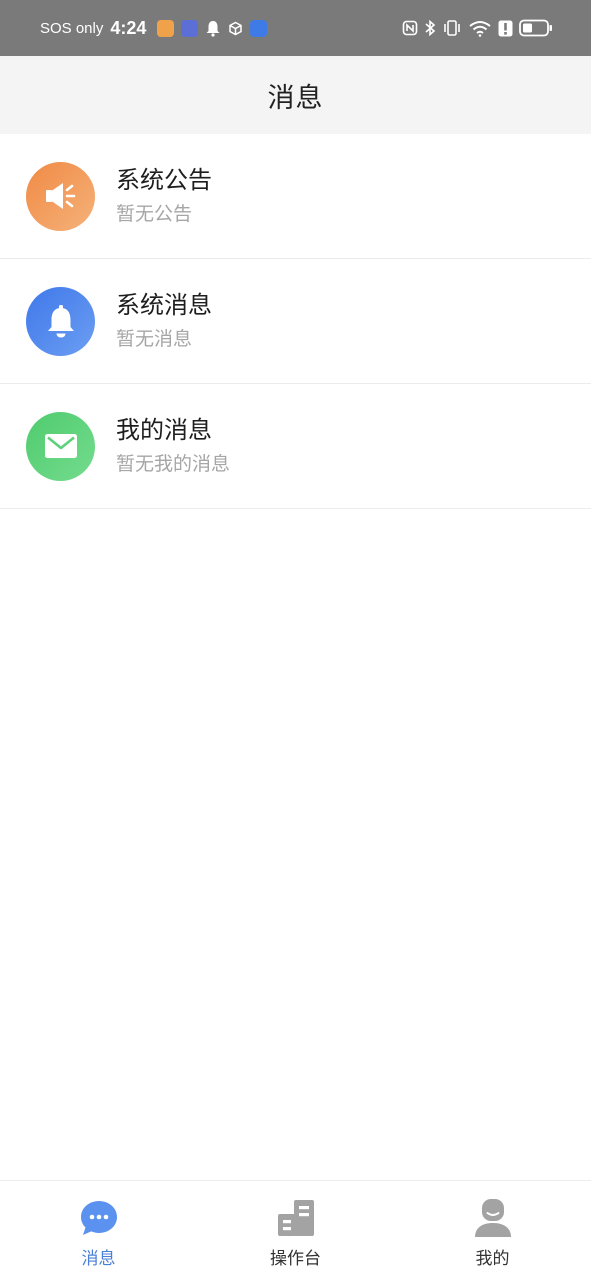 The image size is (591, 1280). What do you see at coordinates (452, 28) in the screenshot?
I see `vibrate-icon` at bounding box center [452, 28].